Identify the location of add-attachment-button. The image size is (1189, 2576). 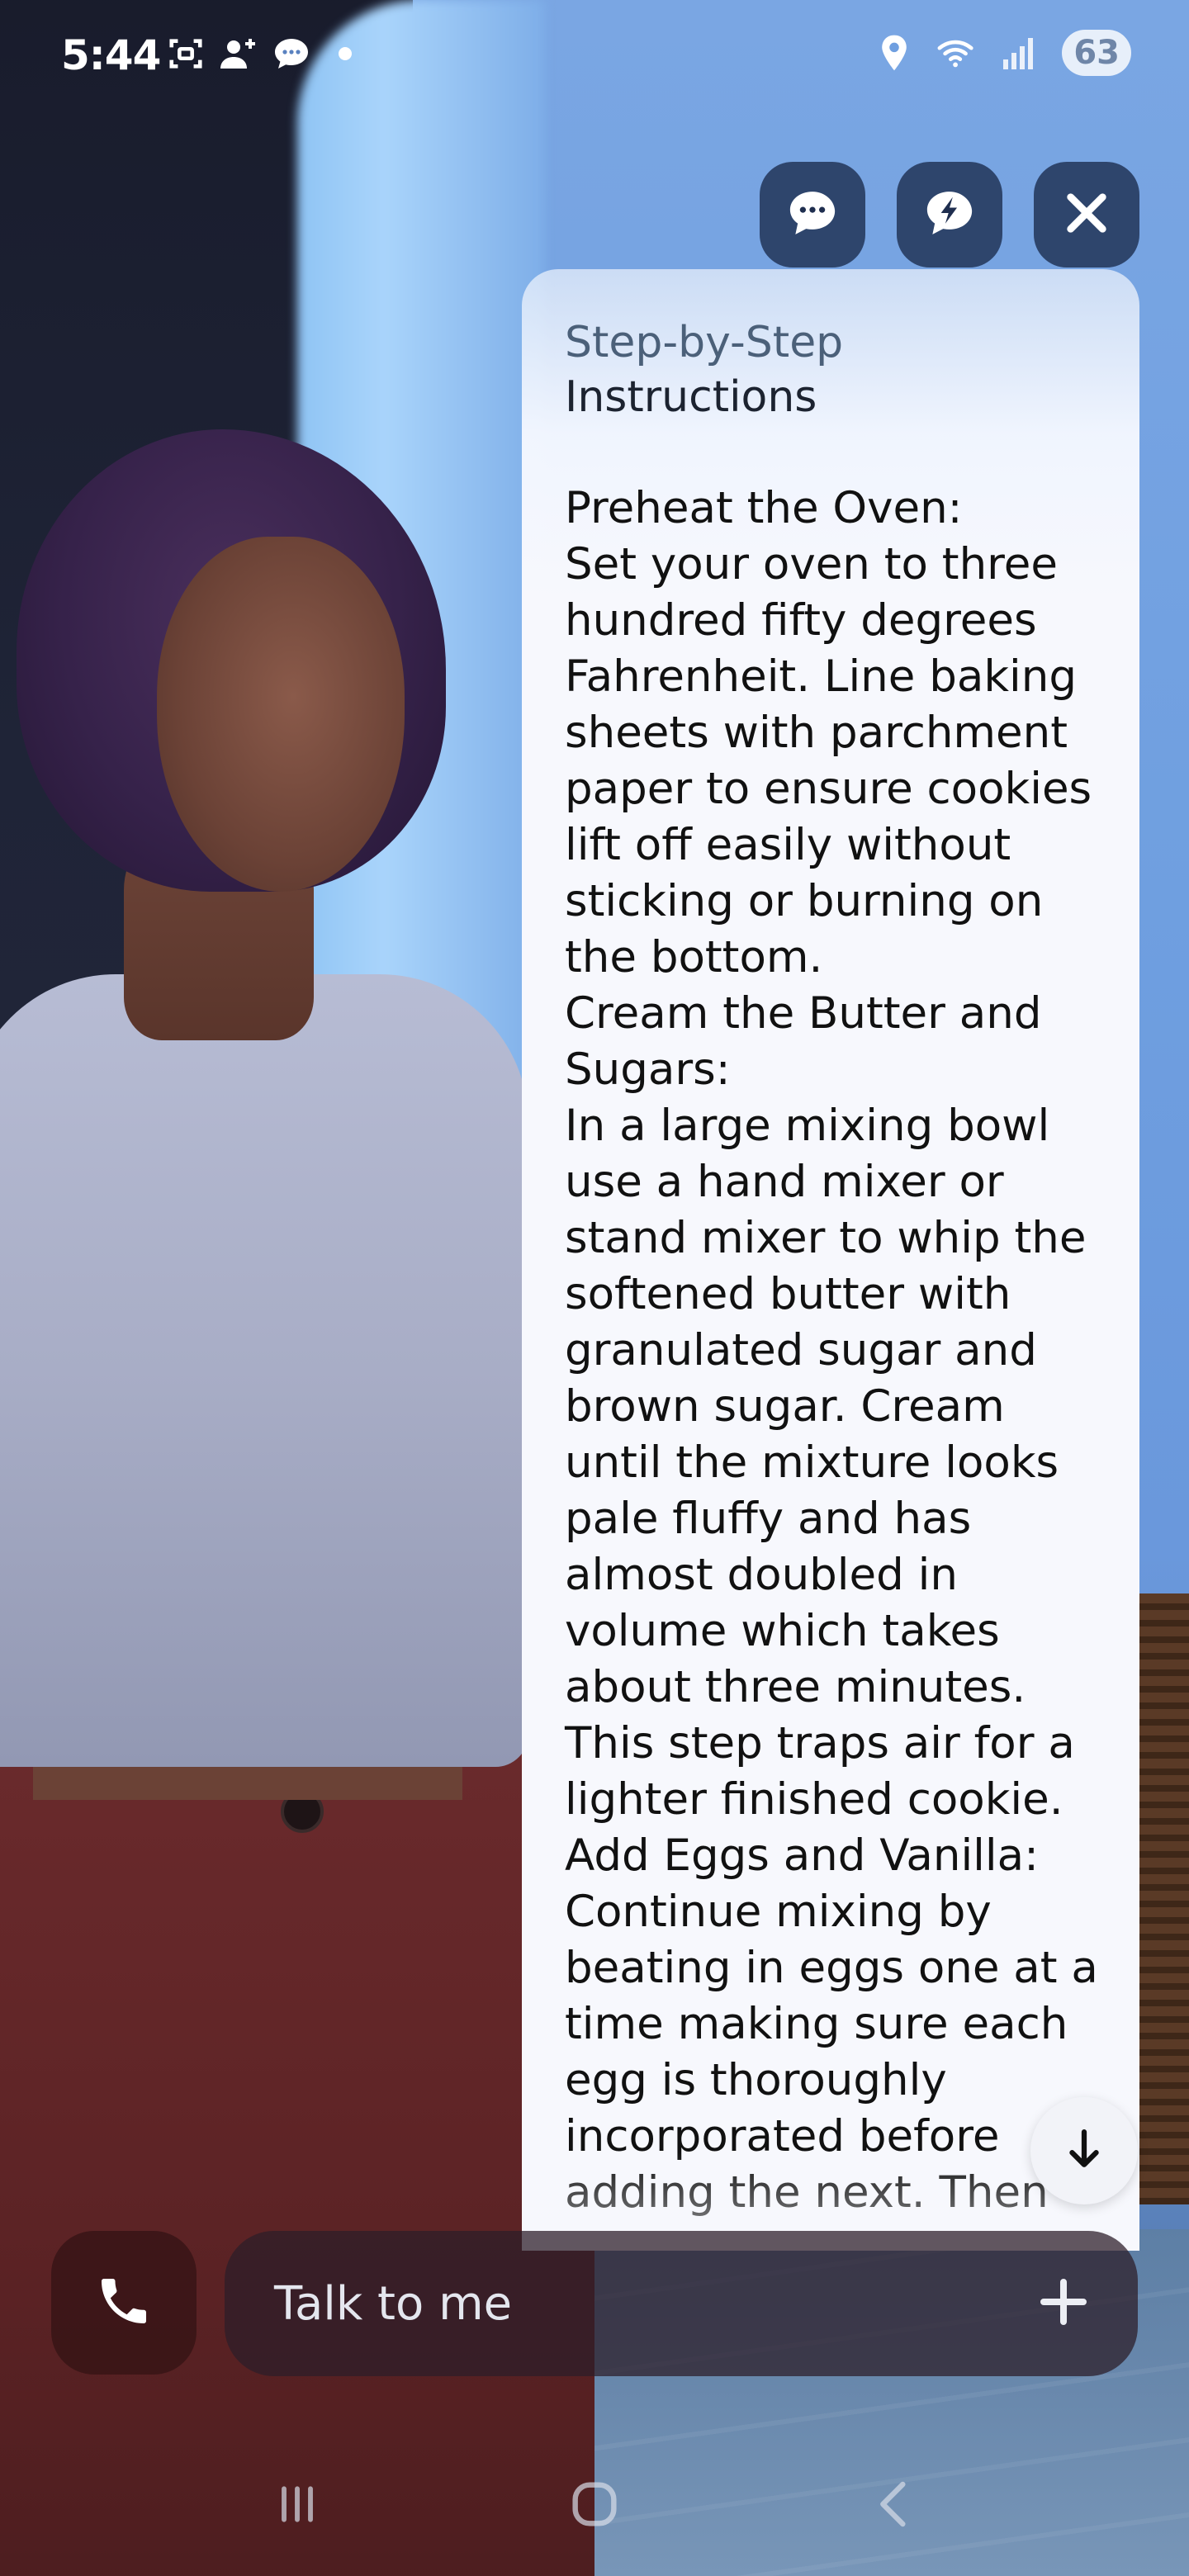
(1063, 2303).